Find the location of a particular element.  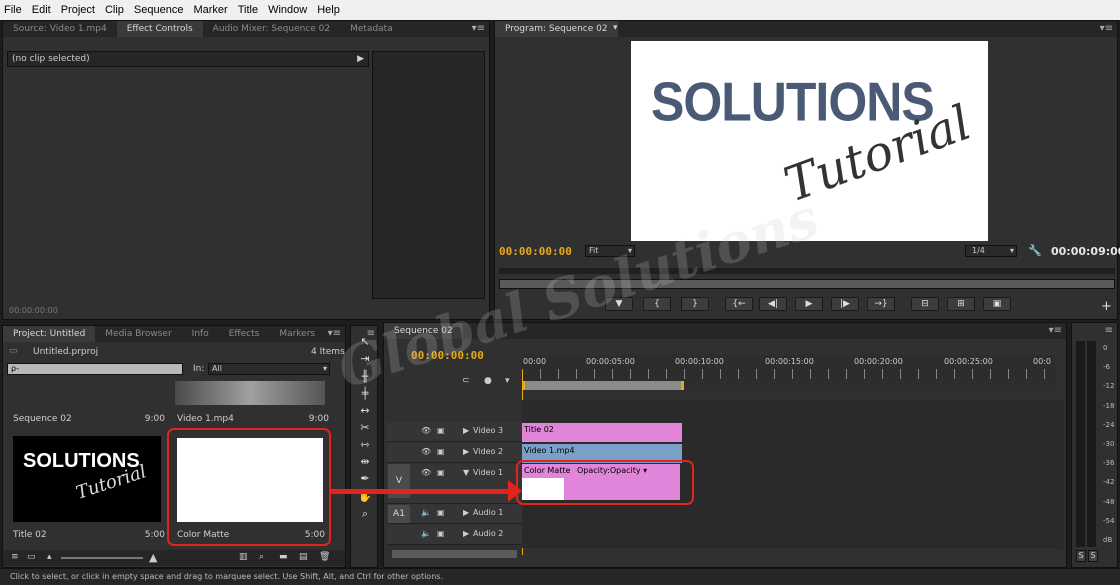

audio-target-button: A1 is located at coordinates (399, 514).